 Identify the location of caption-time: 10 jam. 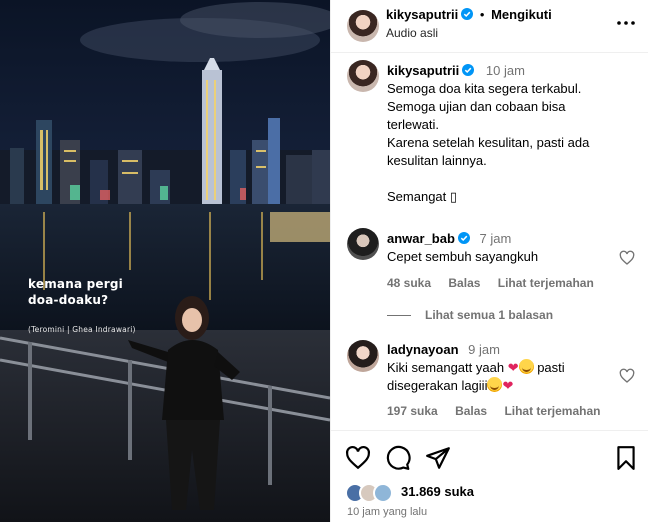
(505, 70).